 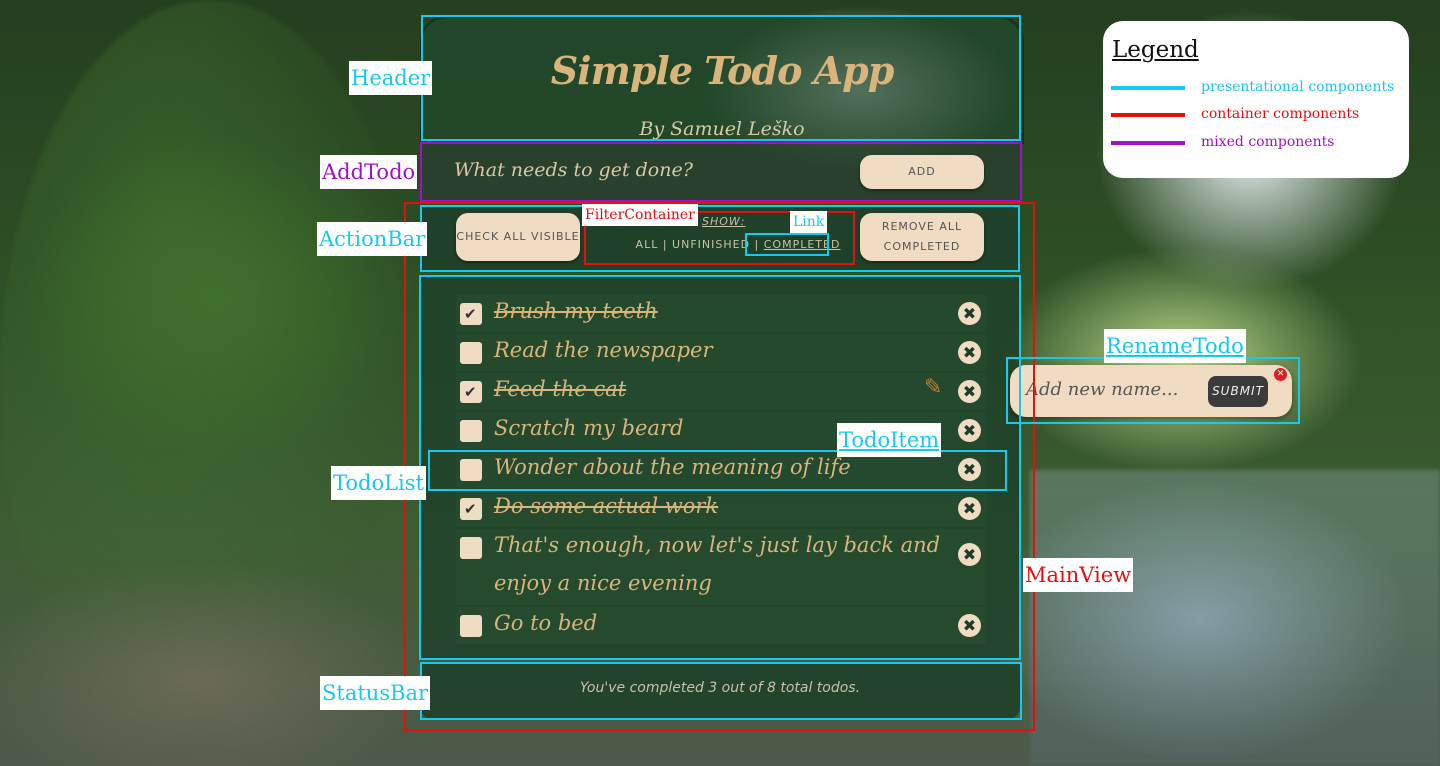 What do you see at coordinates (1280, 374) in the screenshot?
I see `close-icon: ✕` at bounding box center [1280, 374].